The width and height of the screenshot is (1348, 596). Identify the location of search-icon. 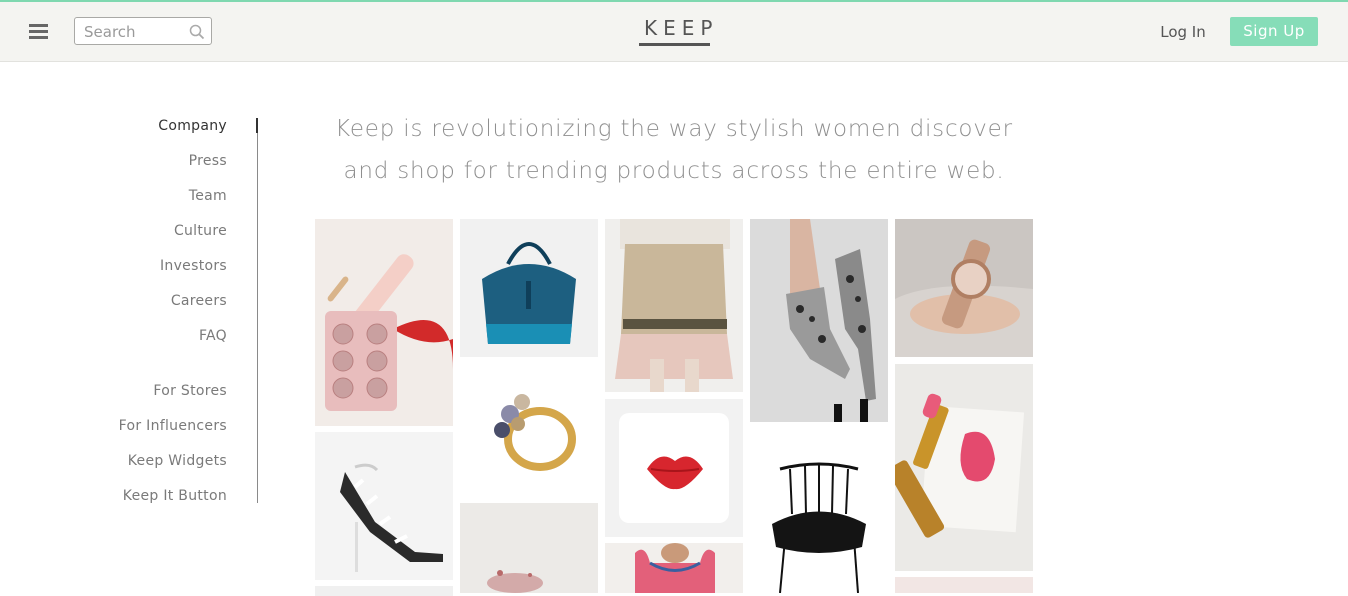
(197, 32).